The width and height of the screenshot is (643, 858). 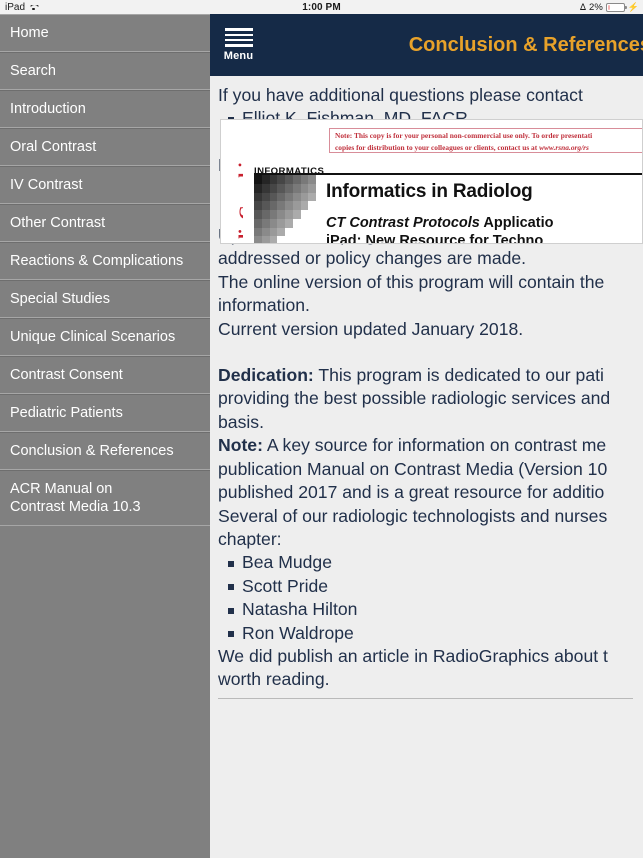 I want to click on sidebar-item-search: Search, so click(x=105, y=71).